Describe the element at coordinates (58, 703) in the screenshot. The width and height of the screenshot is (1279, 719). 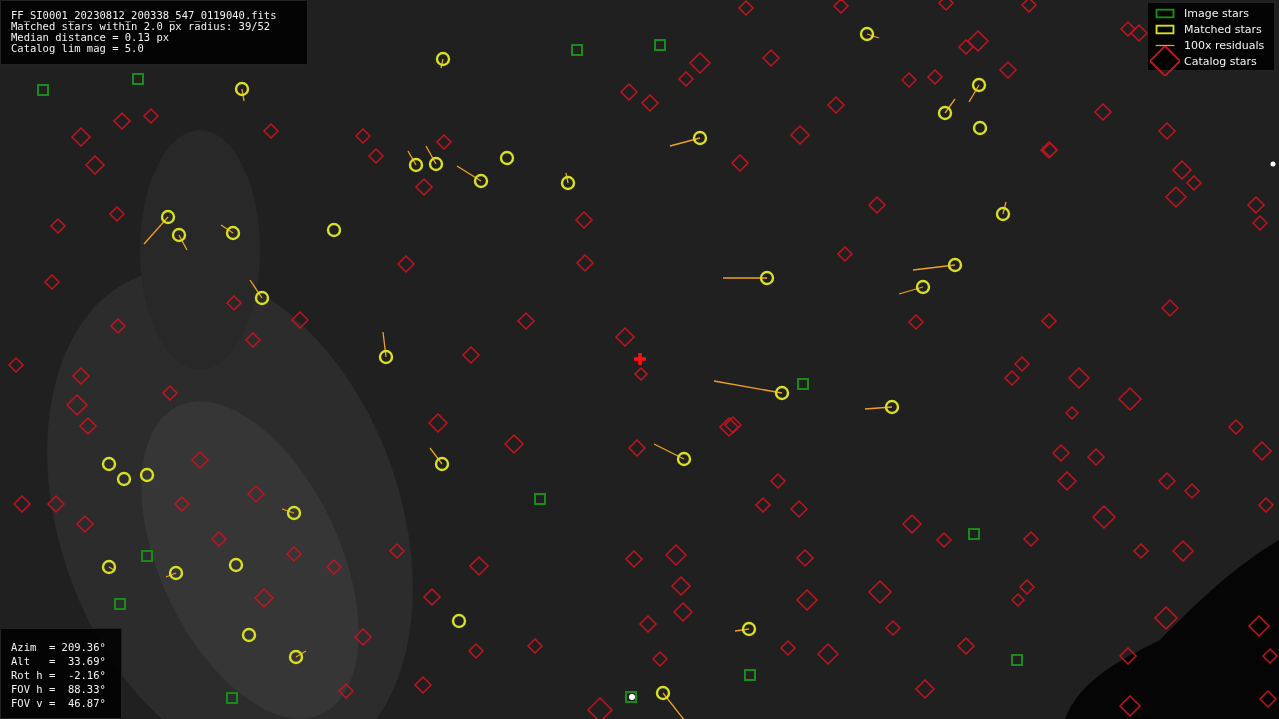
I see `info-text: FOV v = 46.87°` at that location.